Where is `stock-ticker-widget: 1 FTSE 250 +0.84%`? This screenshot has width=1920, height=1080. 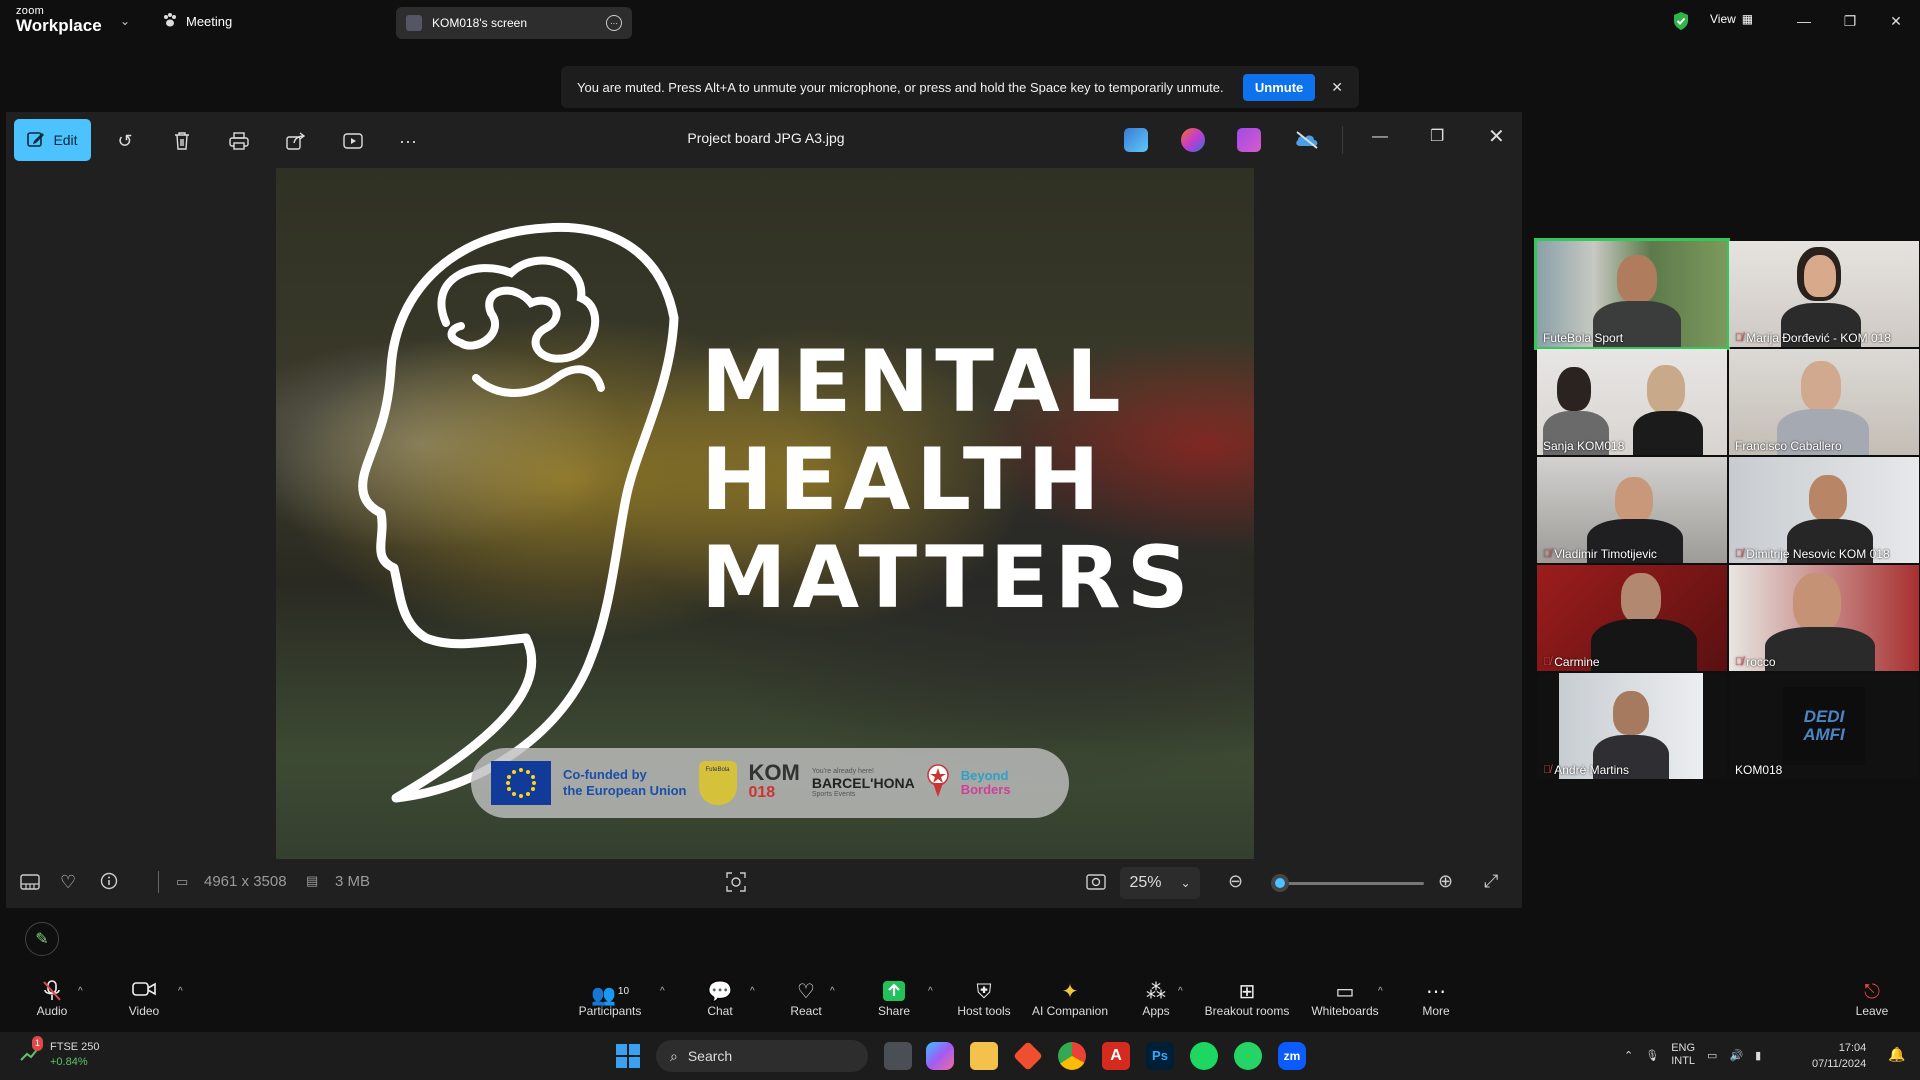
stock-ticker-widget: 1 FTSE 250 +0.84% is located at coordinates (60, 1053).